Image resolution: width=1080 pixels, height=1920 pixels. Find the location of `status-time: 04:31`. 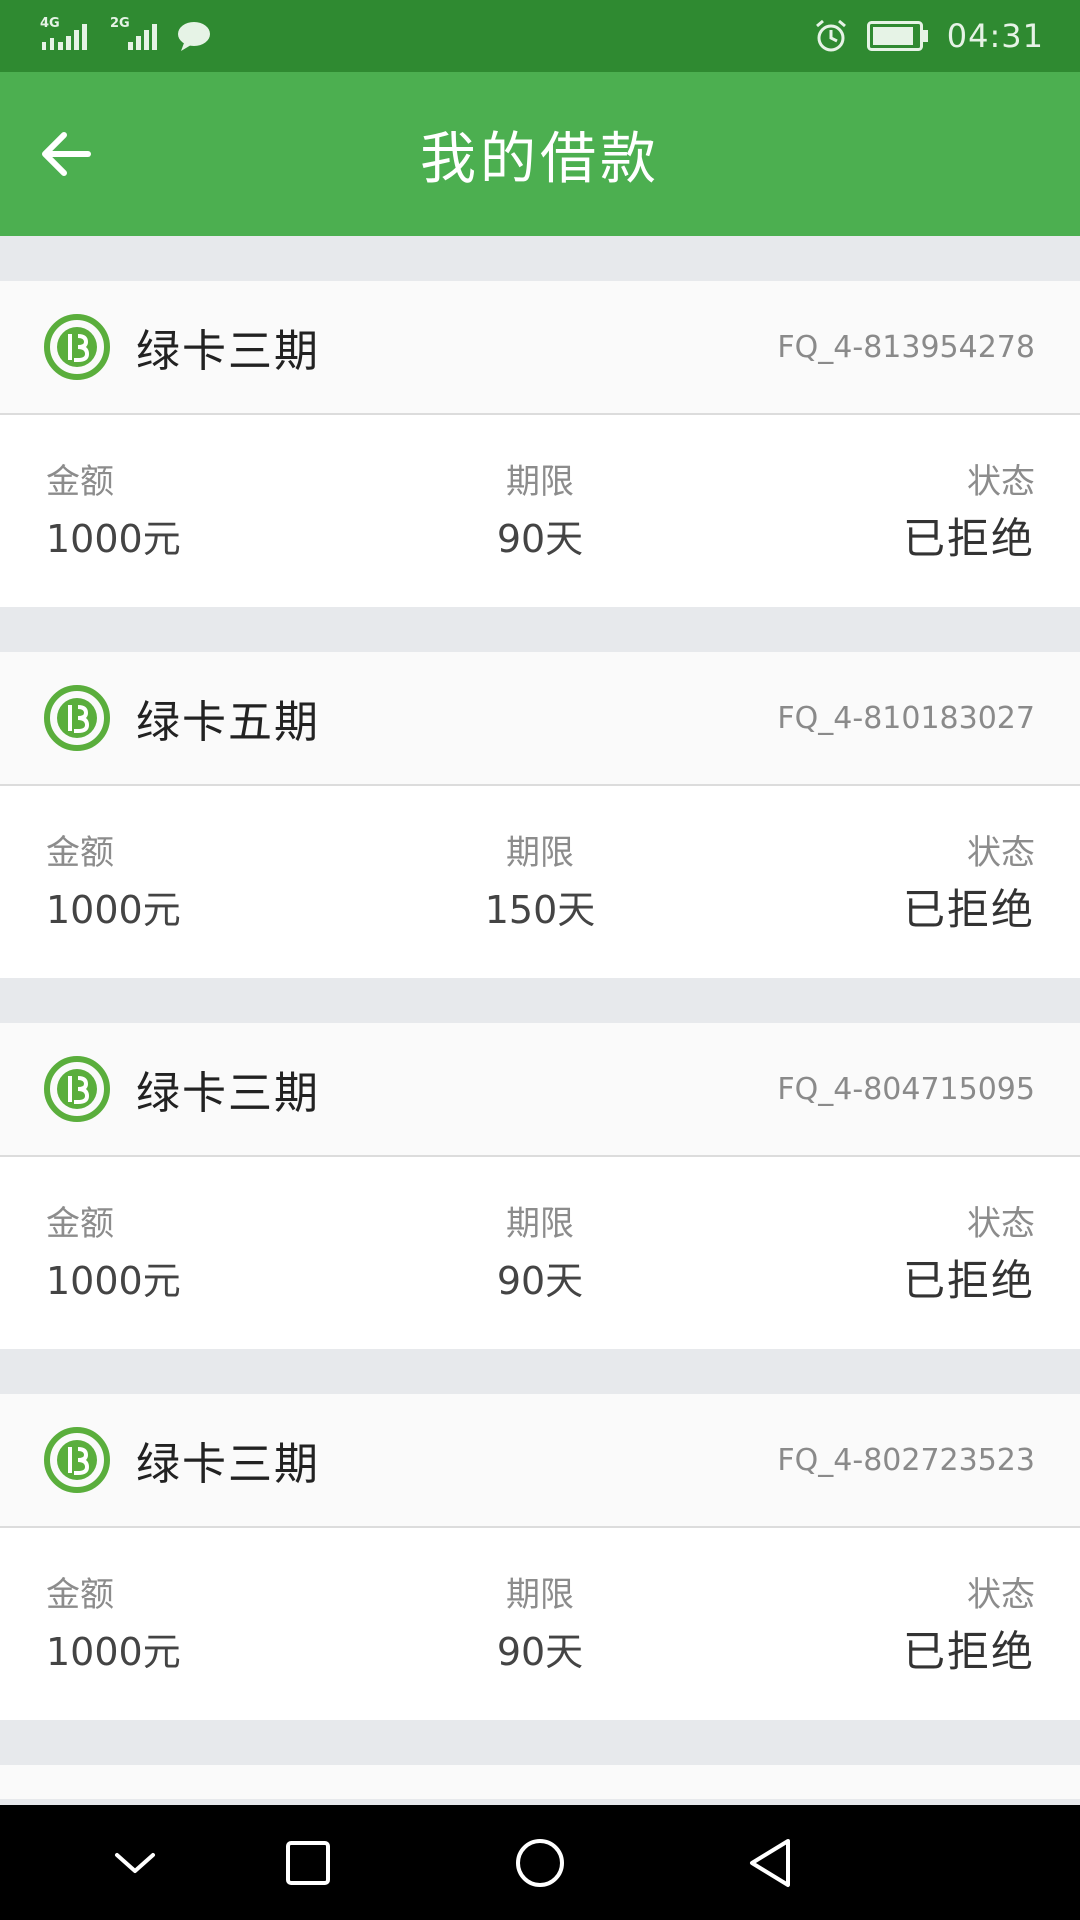

status-time: 04:31 is located at coordinates (995, 36).